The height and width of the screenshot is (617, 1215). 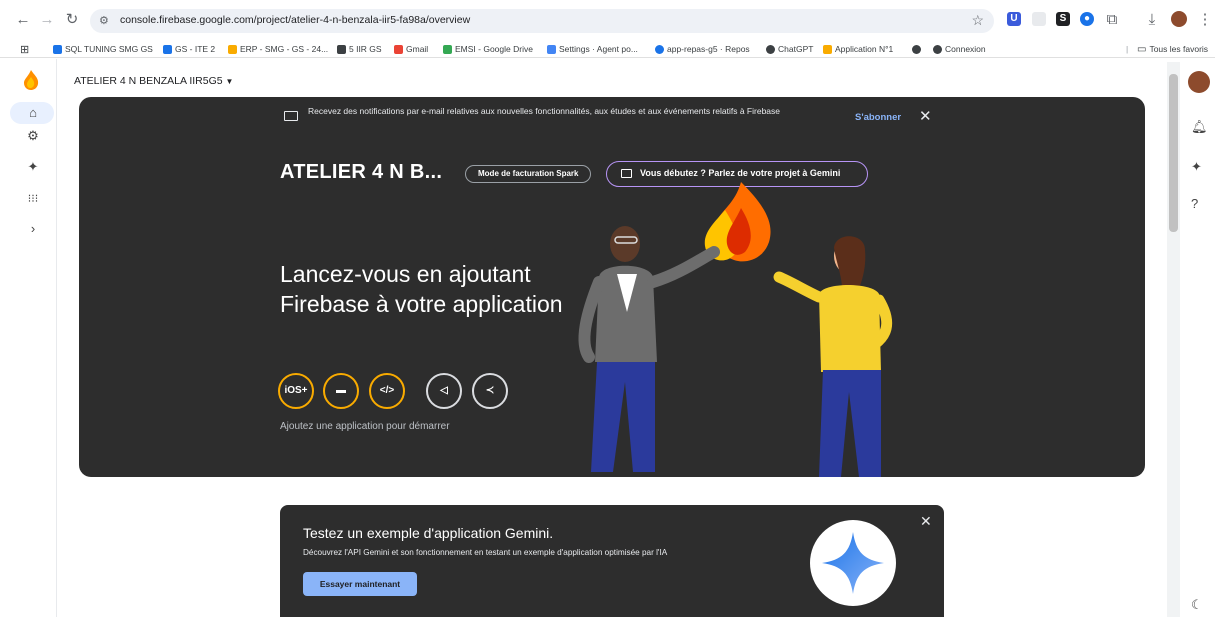 I want to click on bookmark-item: GS - ITE 2, so click(x=189, y=49).